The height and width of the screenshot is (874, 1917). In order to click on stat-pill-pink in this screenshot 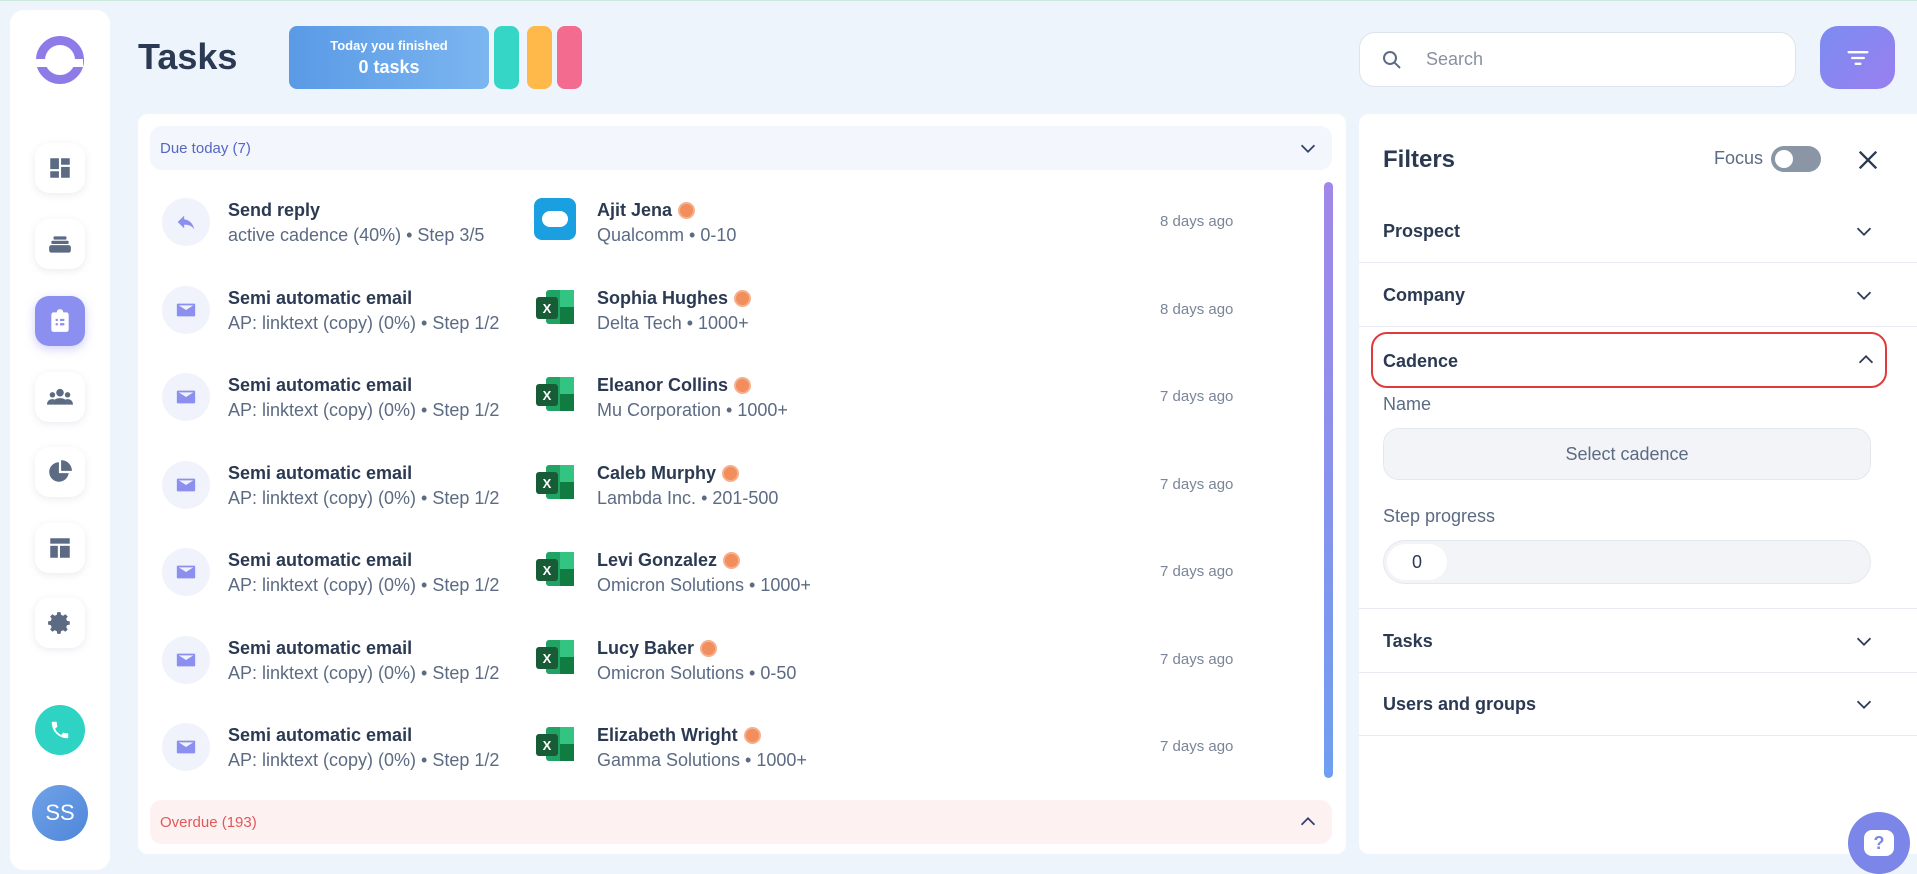, I will do `click(569, 57)`.